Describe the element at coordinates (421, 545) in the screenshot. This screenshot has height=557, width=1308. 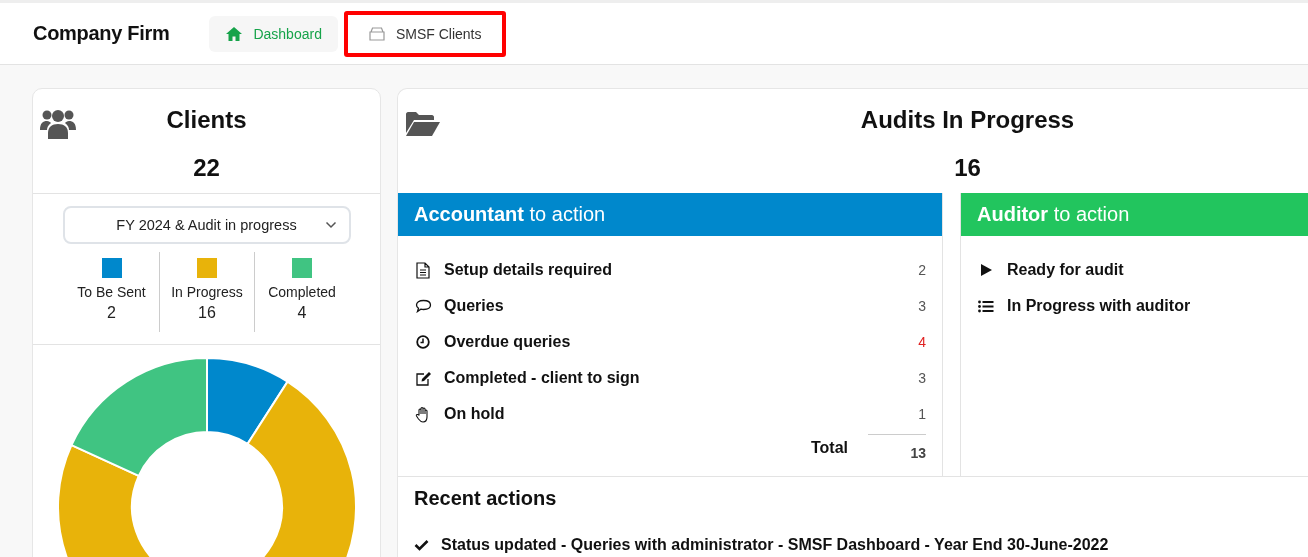
I see `check-icon` at that location.